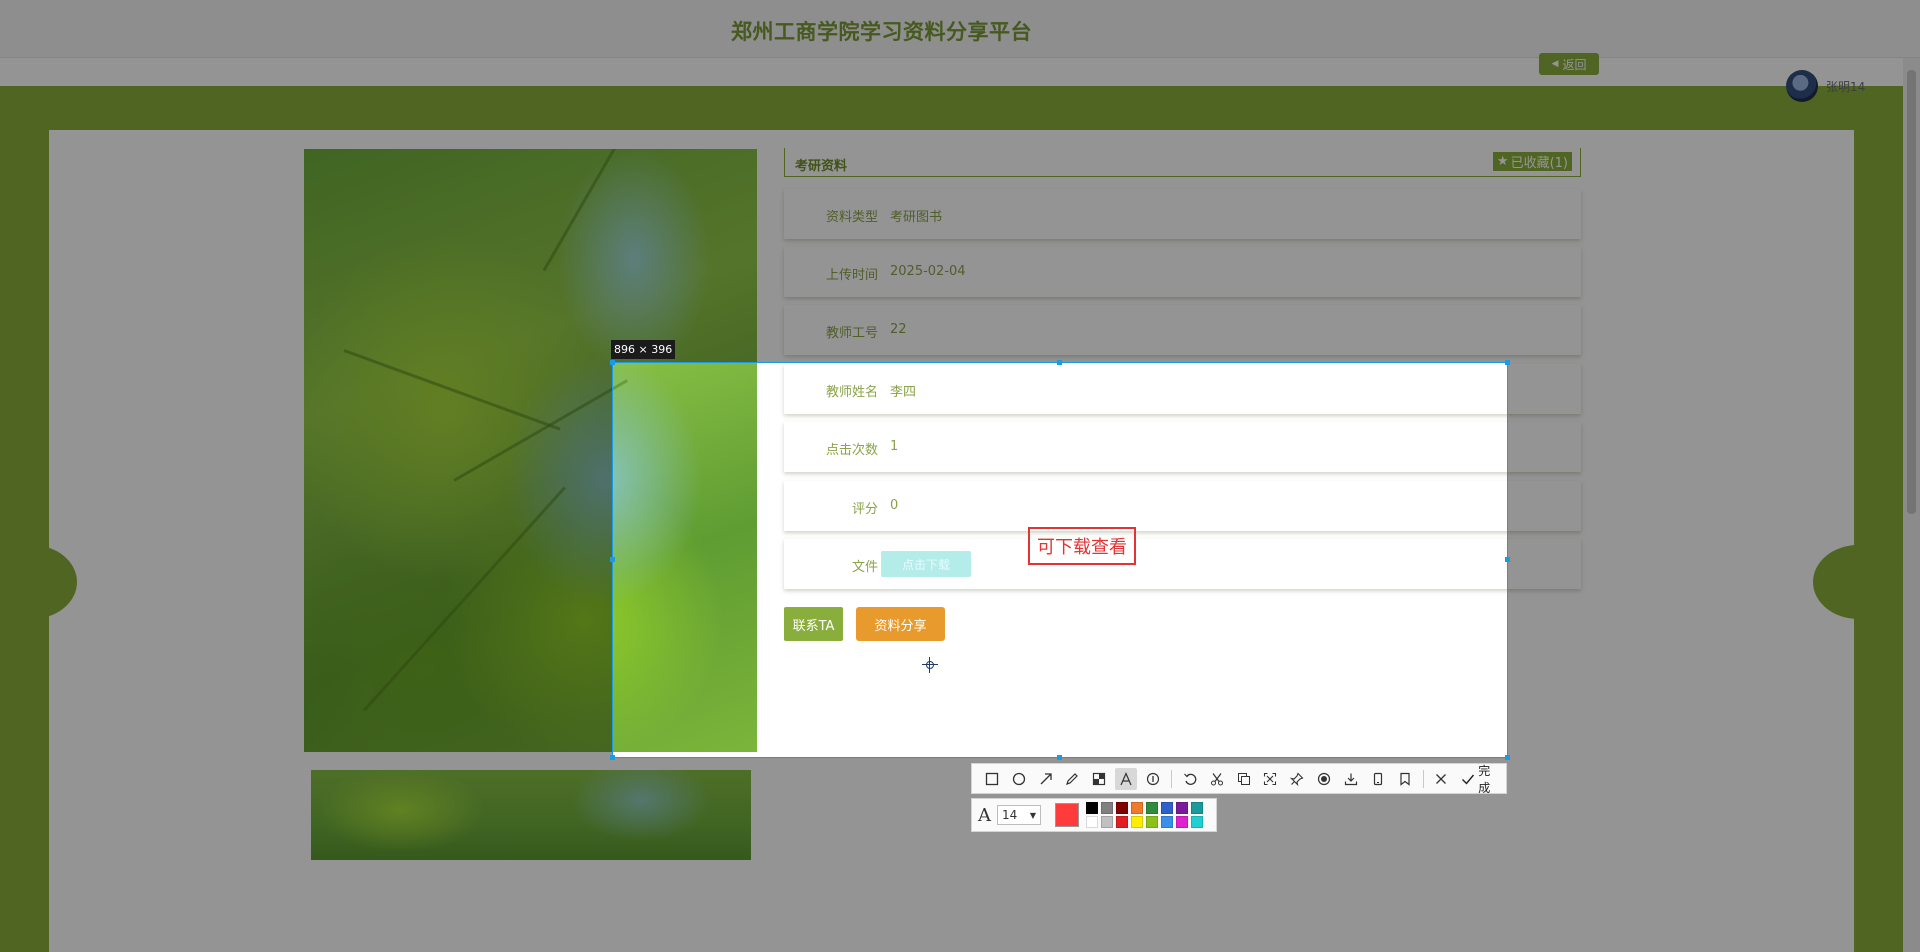 This screenshot has width=1920, height=952. Describe the element at coordinates (1217, 779) in the screenshot. I see `cut-icon` at that location.